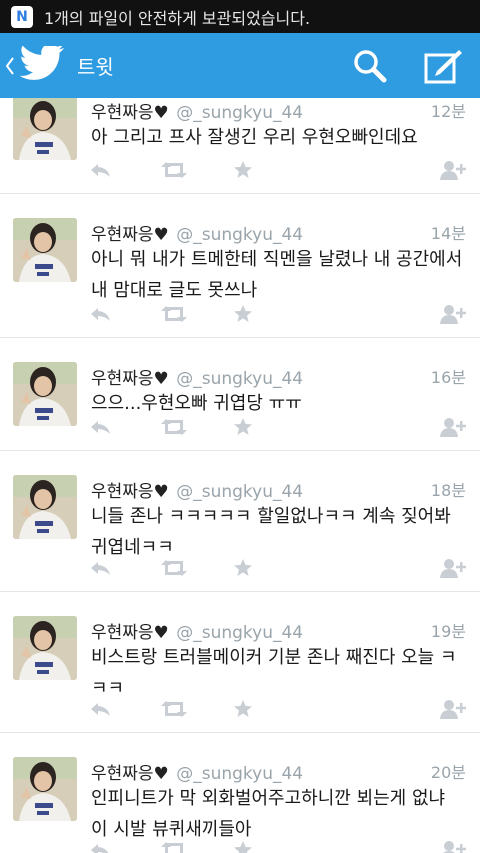 This screenshot has width=480, height=853. Describe the element at coordinates (448, 377) in the screenshot. I see `tweet-timestamp: 16분` at that location.